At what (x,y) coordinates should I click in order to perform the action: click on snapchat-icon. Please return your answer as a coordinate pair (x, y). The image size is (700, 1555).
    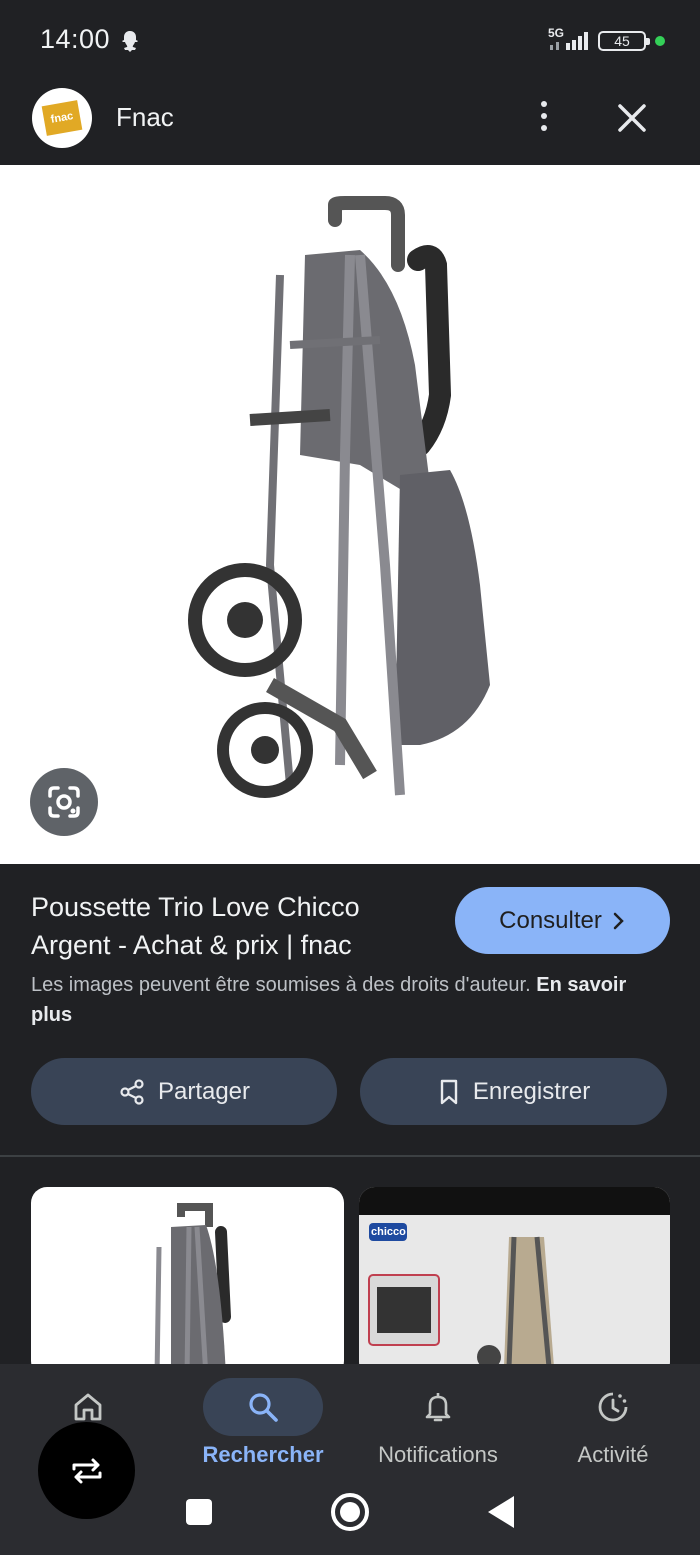
    Looking at the image, I should click on (130, 41).